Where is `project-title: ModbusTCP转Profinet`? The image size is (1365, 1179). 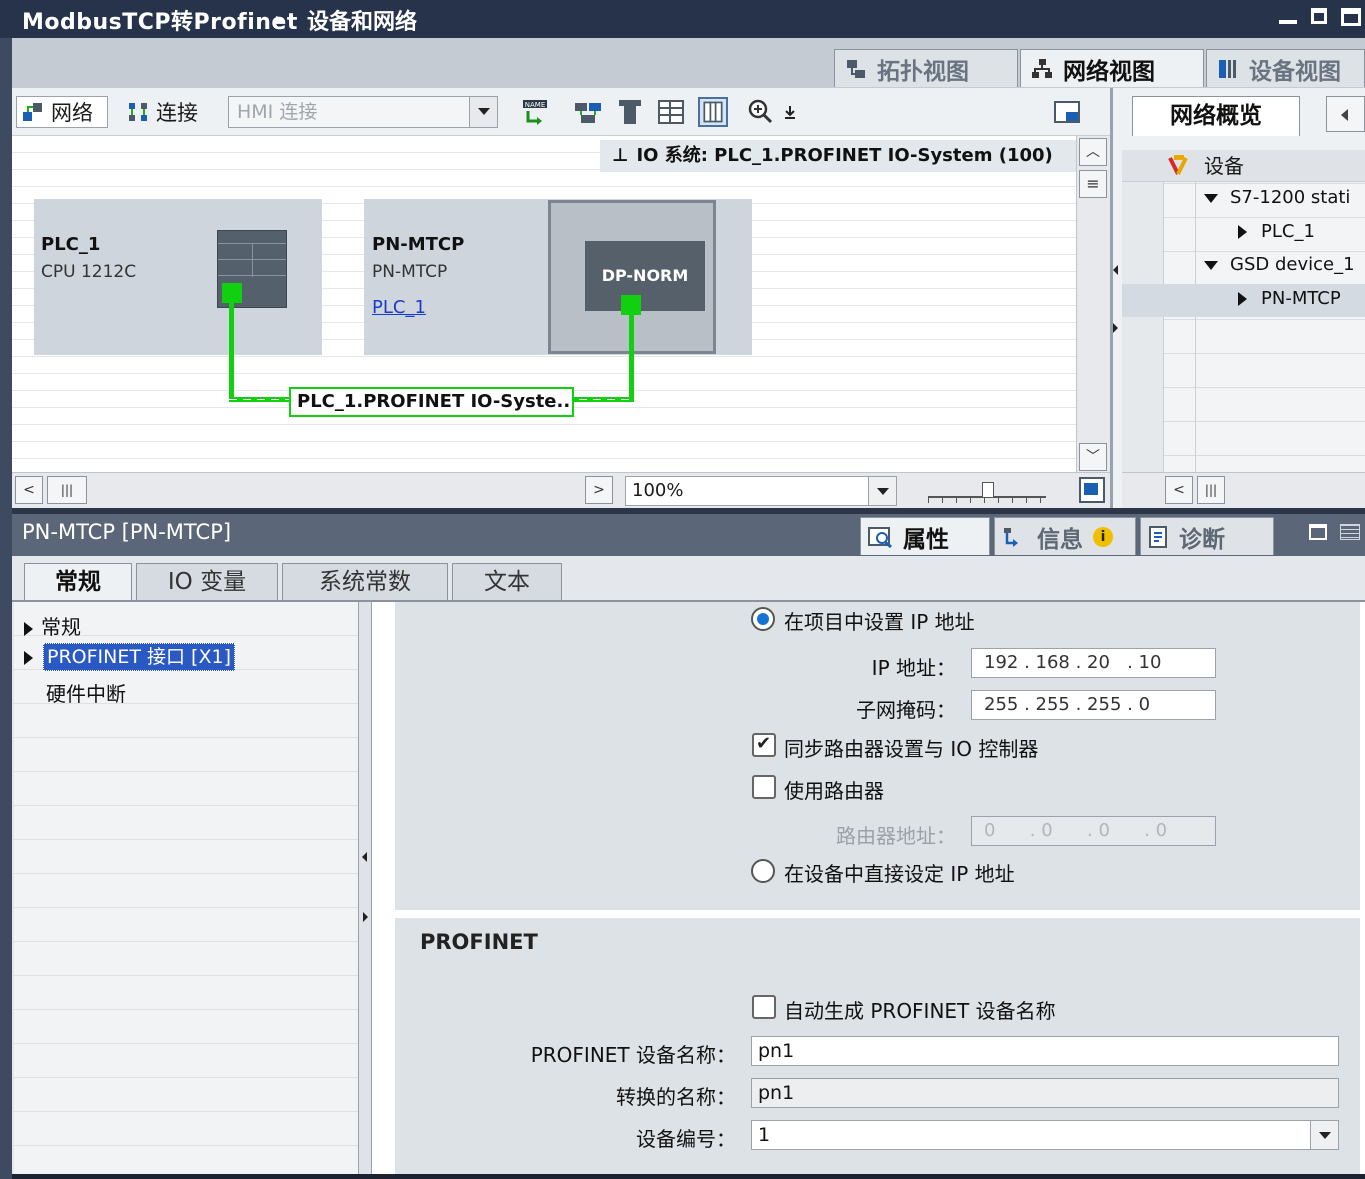
project-title: ModbusTCP转Profinet is located at coordinates (160, 22).